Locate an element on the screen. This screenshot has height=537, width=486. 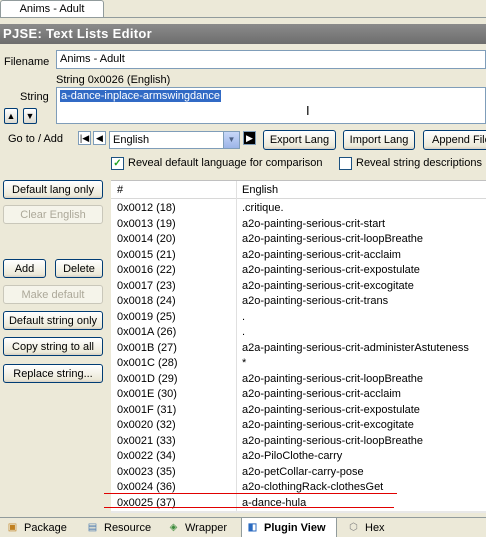
row-id: 0x0015 (21) is located at coordinates (146, 254).